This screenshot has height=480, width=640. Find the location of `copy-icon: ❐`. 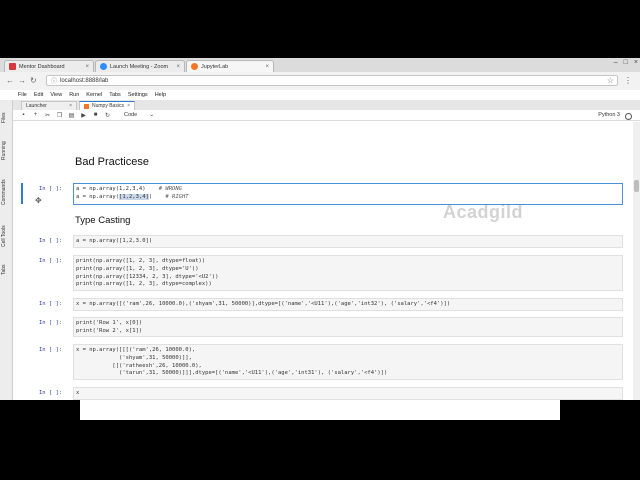

copy-icon: ❐ is located at coordinates (59, 115).